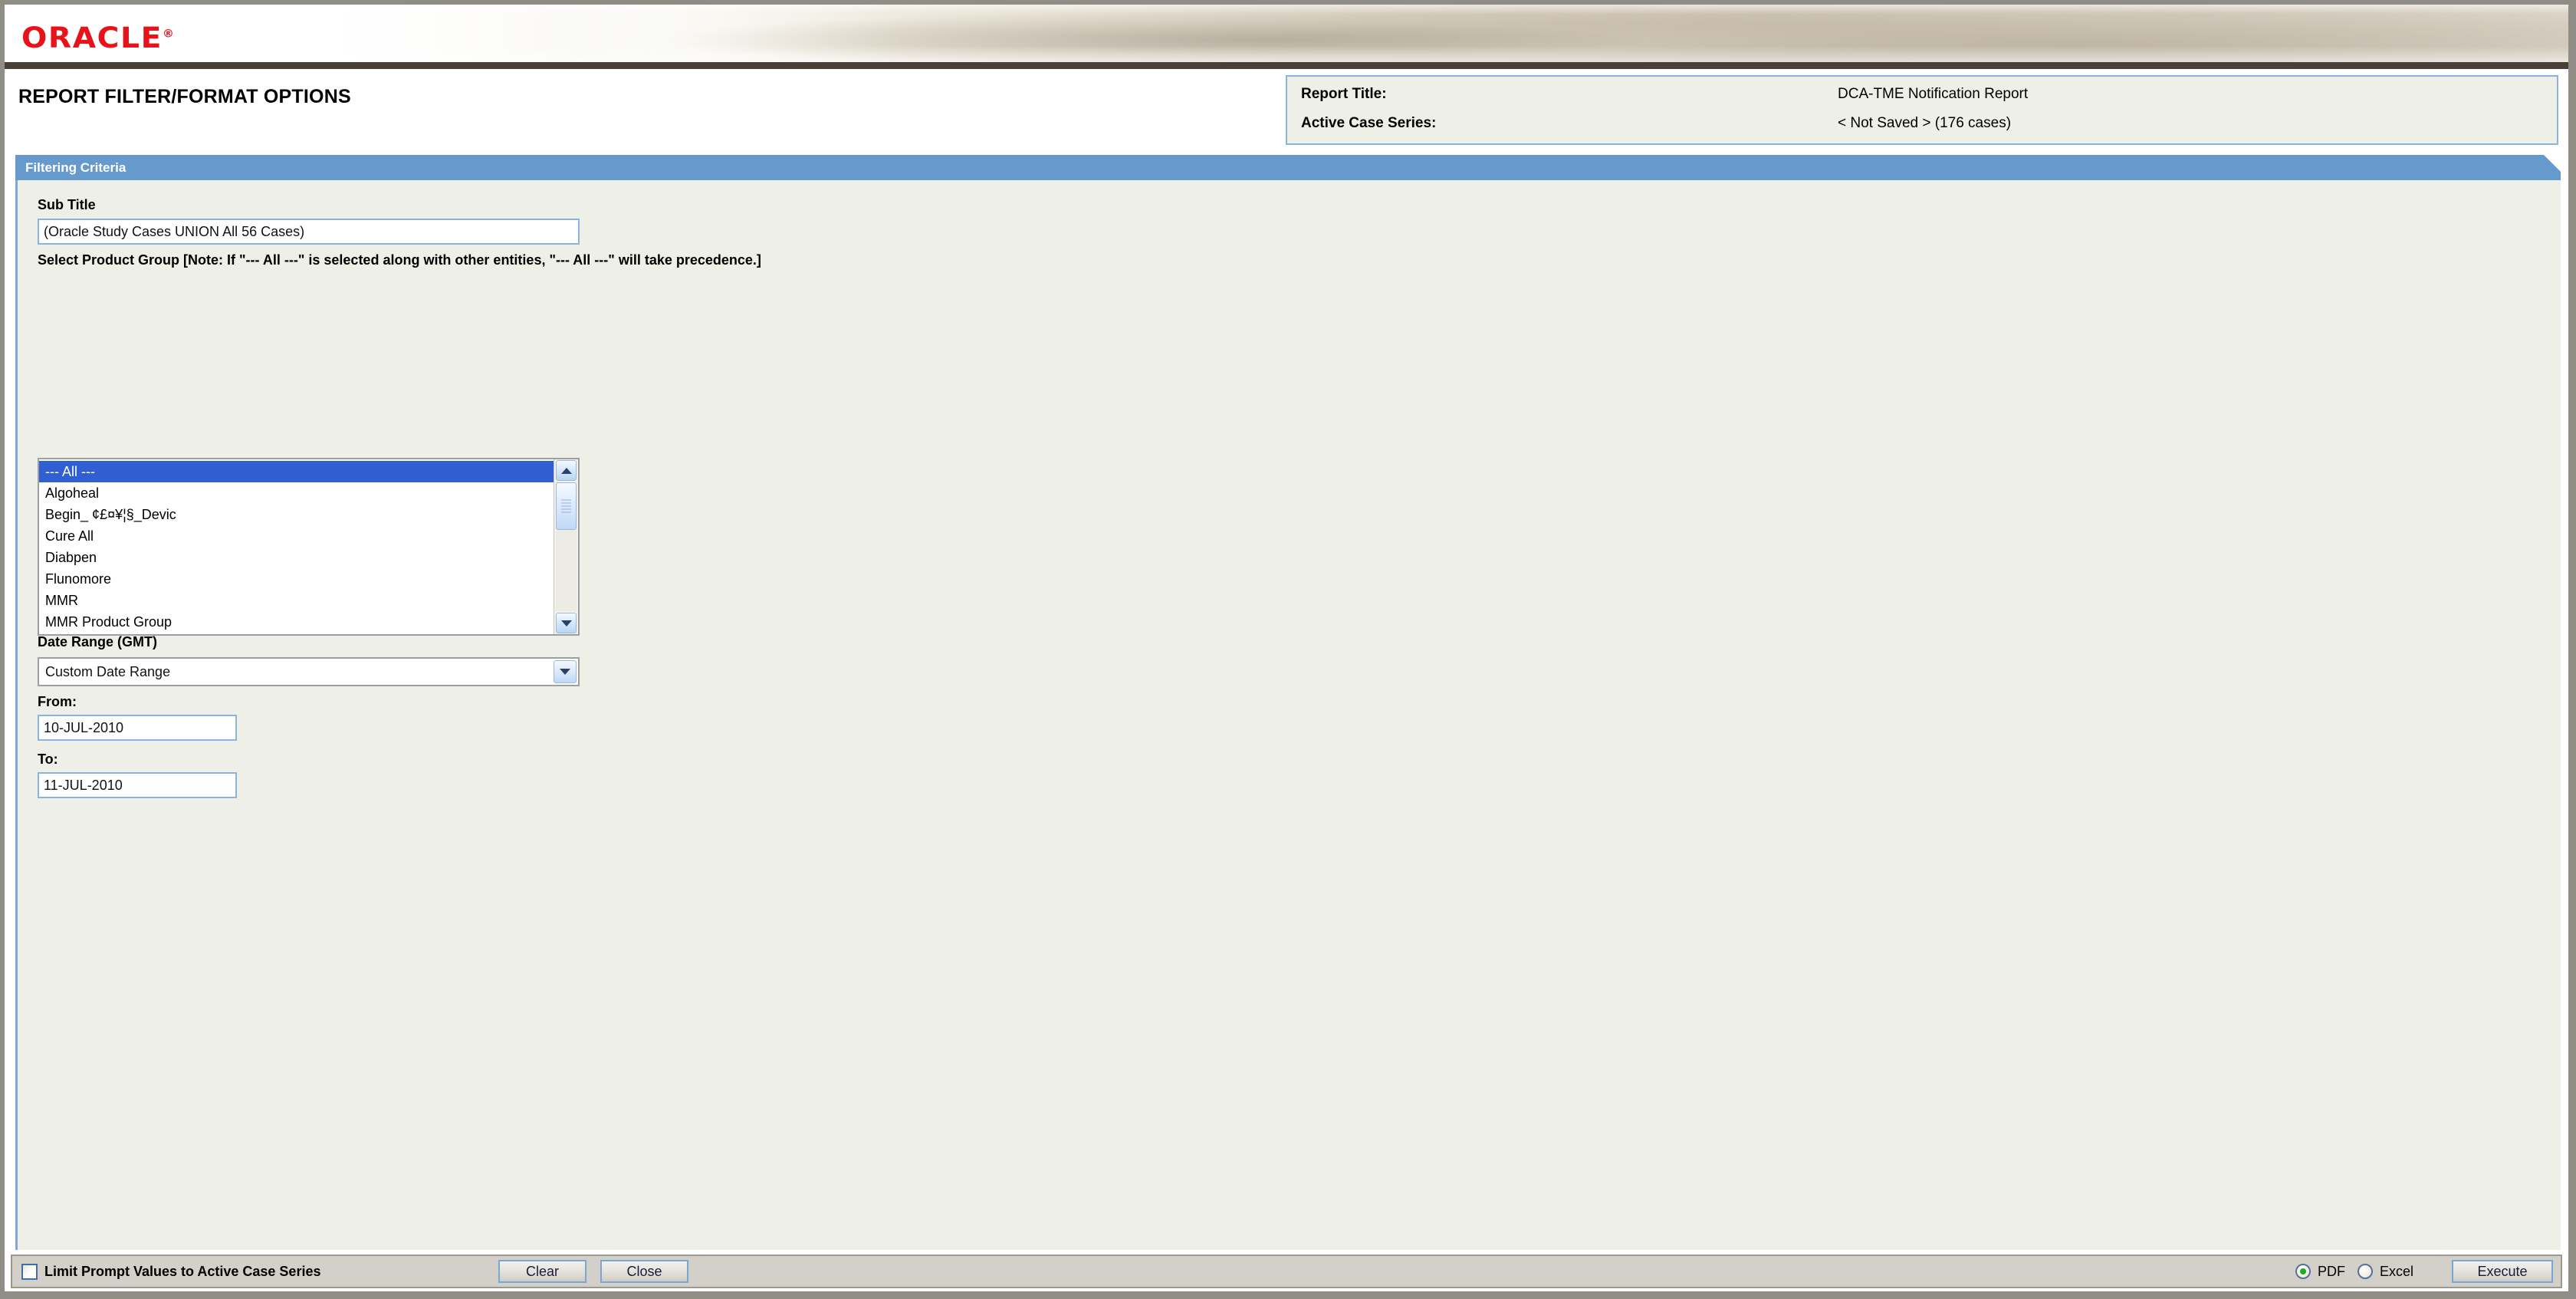 This screenshot has height=1299, width=2576. What do you see at coordinates (297, 557) in the screenshot?
I see `list-item: Diabpen` at bounding box center [297, 557].